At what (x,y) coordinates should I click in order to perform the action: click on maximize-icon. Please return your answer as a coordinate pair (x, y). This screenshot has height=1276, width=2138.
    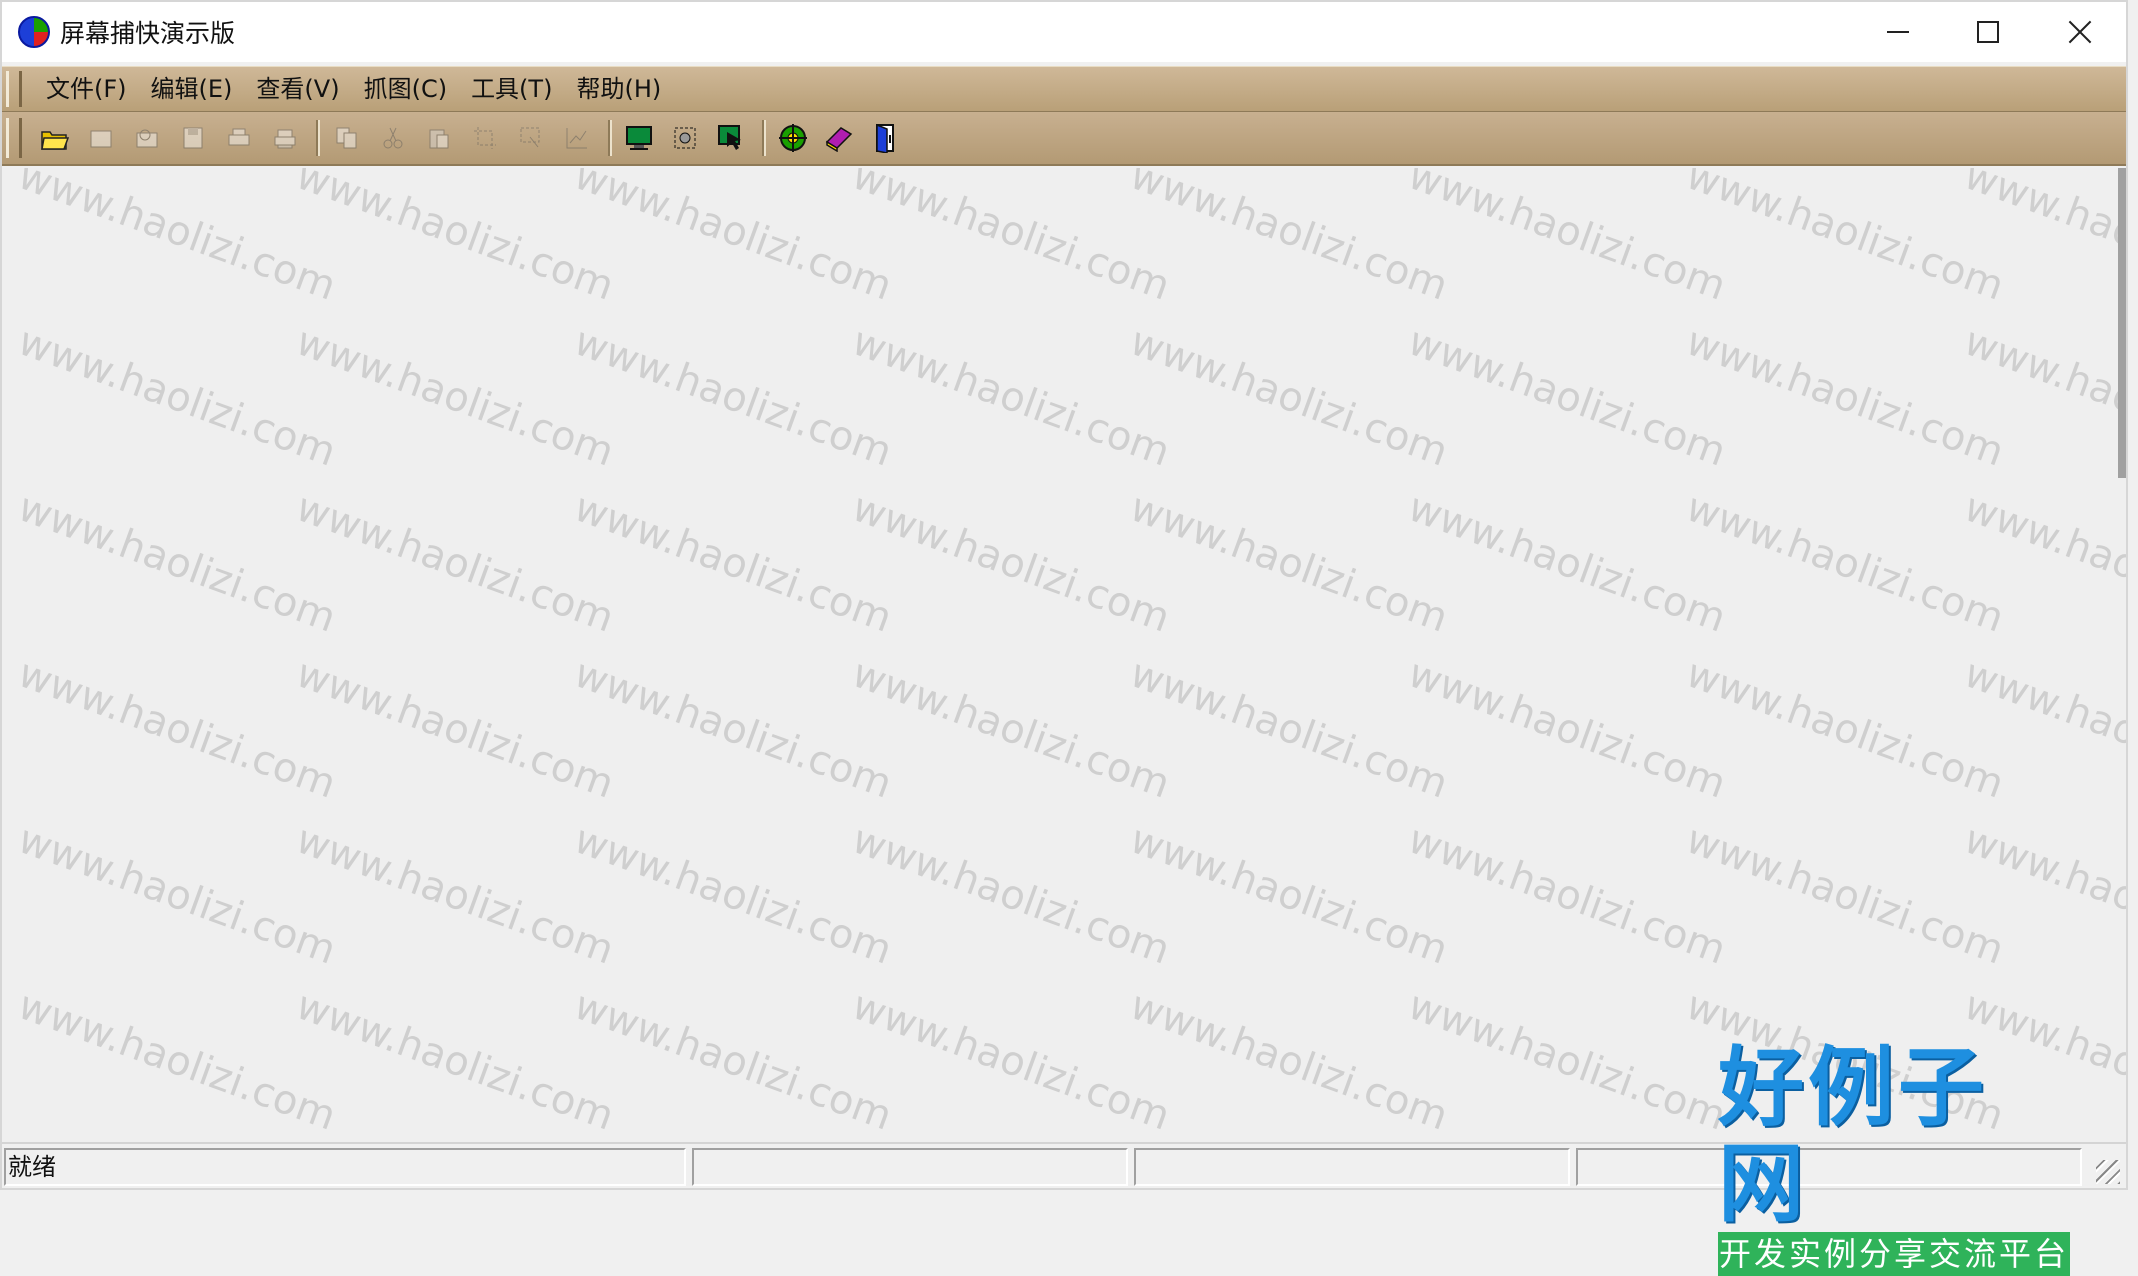
    Looking at the image, I should click on (1988, 32).